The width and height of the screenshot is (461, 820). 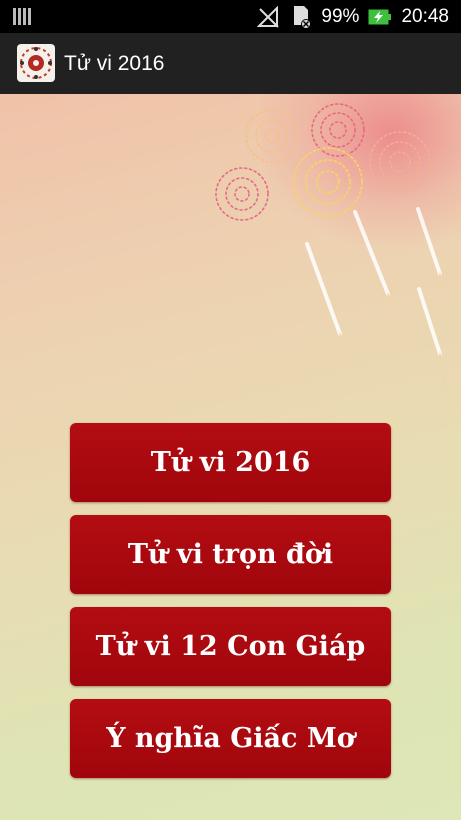 I want to click on battery-charging-icon, so click(x=380, y=17).